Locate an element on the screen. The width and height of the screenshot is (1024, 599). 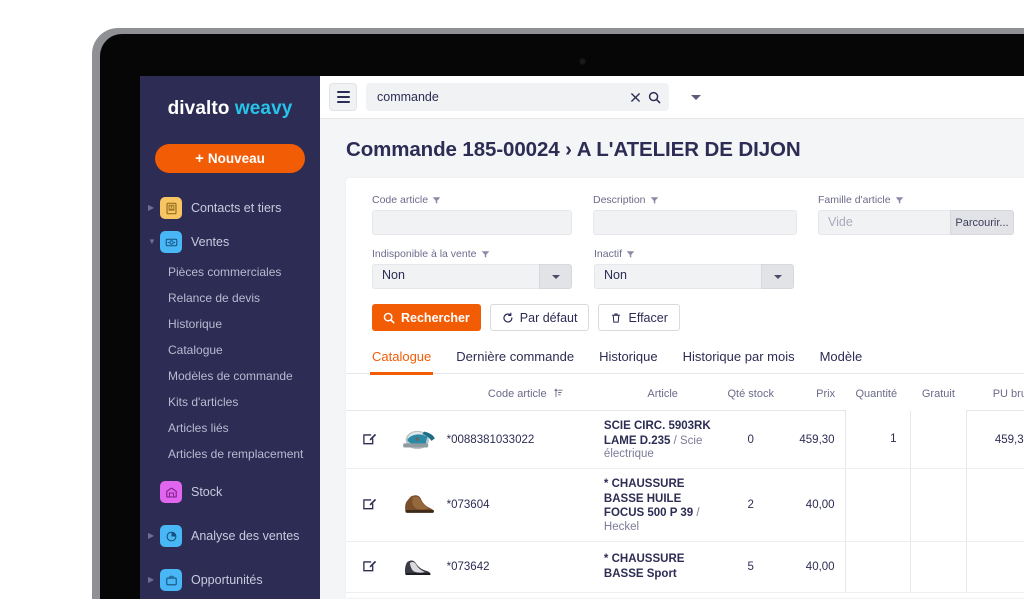
row-pu-brut is located at coordinates (995, 567).